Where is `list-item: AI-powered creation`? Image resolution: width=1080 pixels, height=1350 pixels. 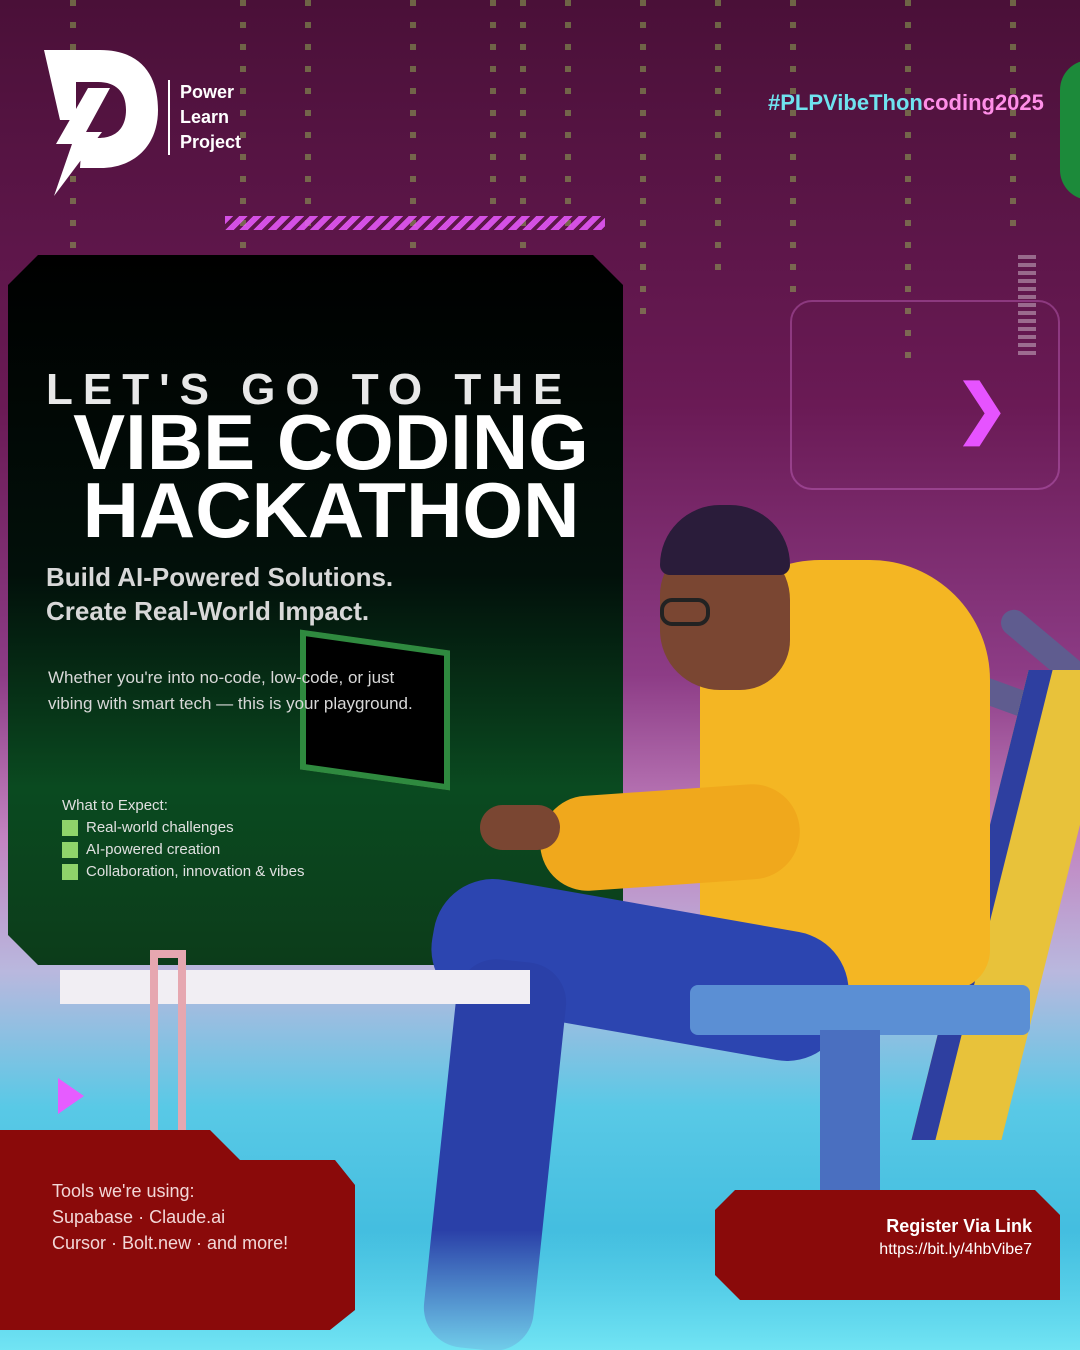
list-item: AI-powered creation is located at coordinates (183, 850).